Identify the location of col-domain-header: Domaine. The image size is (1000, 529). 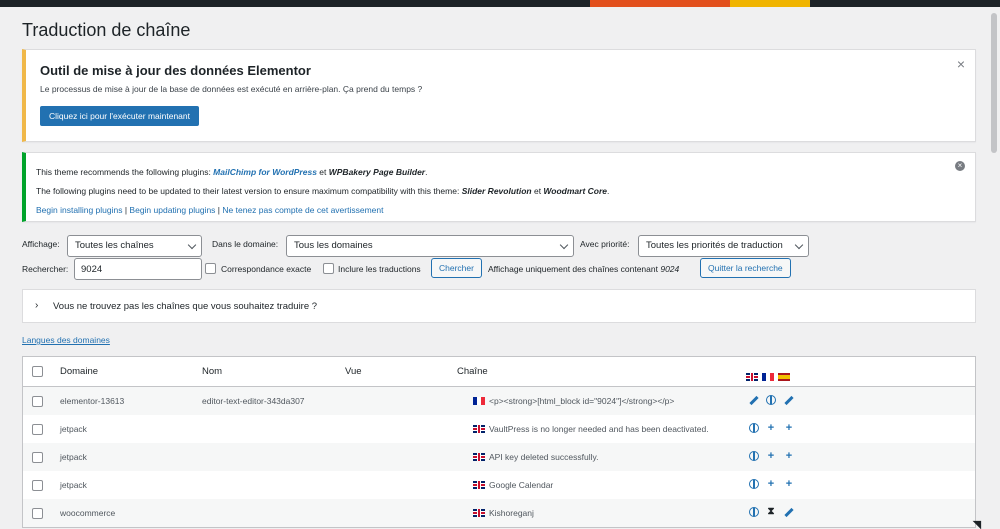
(79, 371).